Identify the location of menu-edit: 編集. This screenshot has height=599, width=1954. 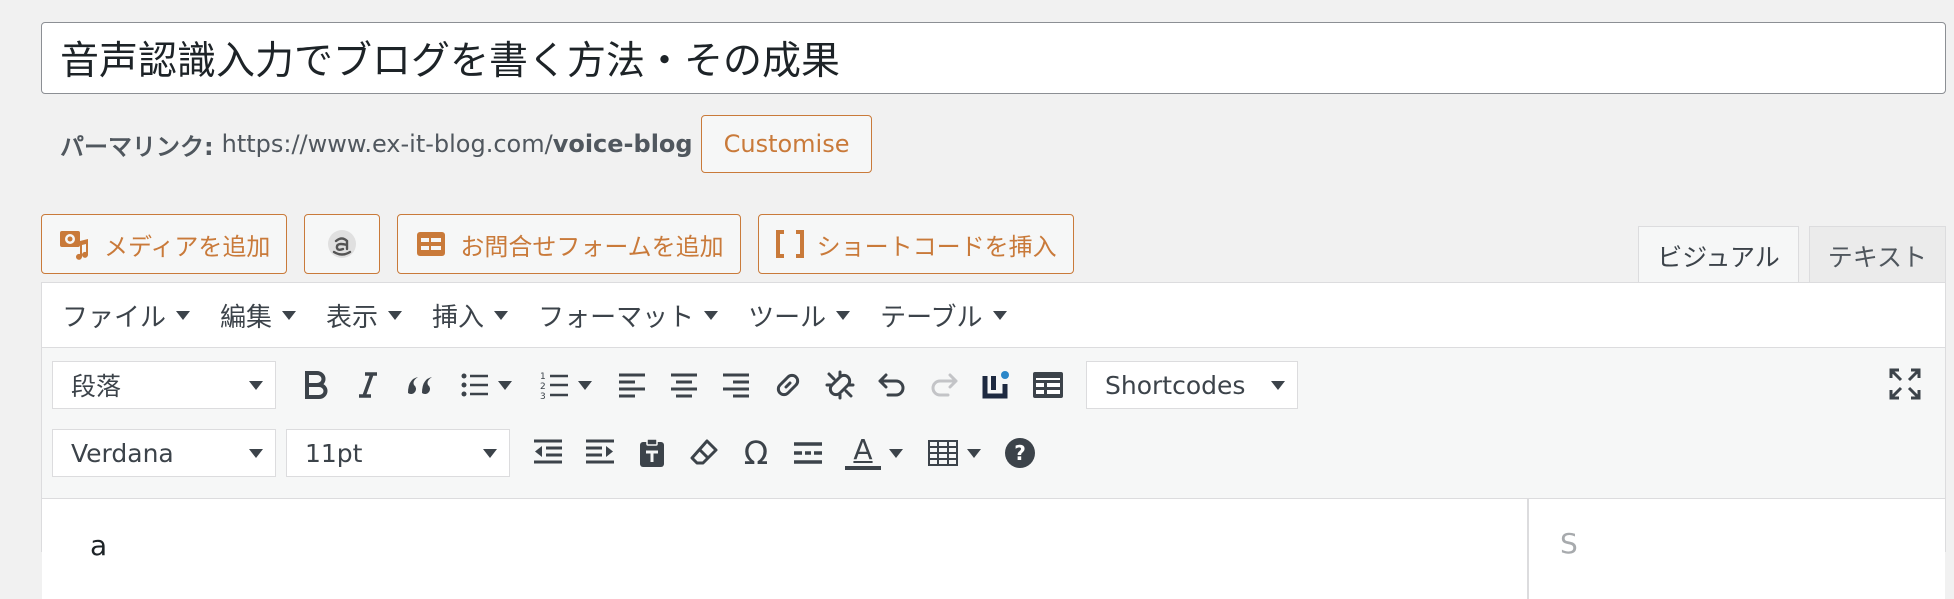
(258, 315).